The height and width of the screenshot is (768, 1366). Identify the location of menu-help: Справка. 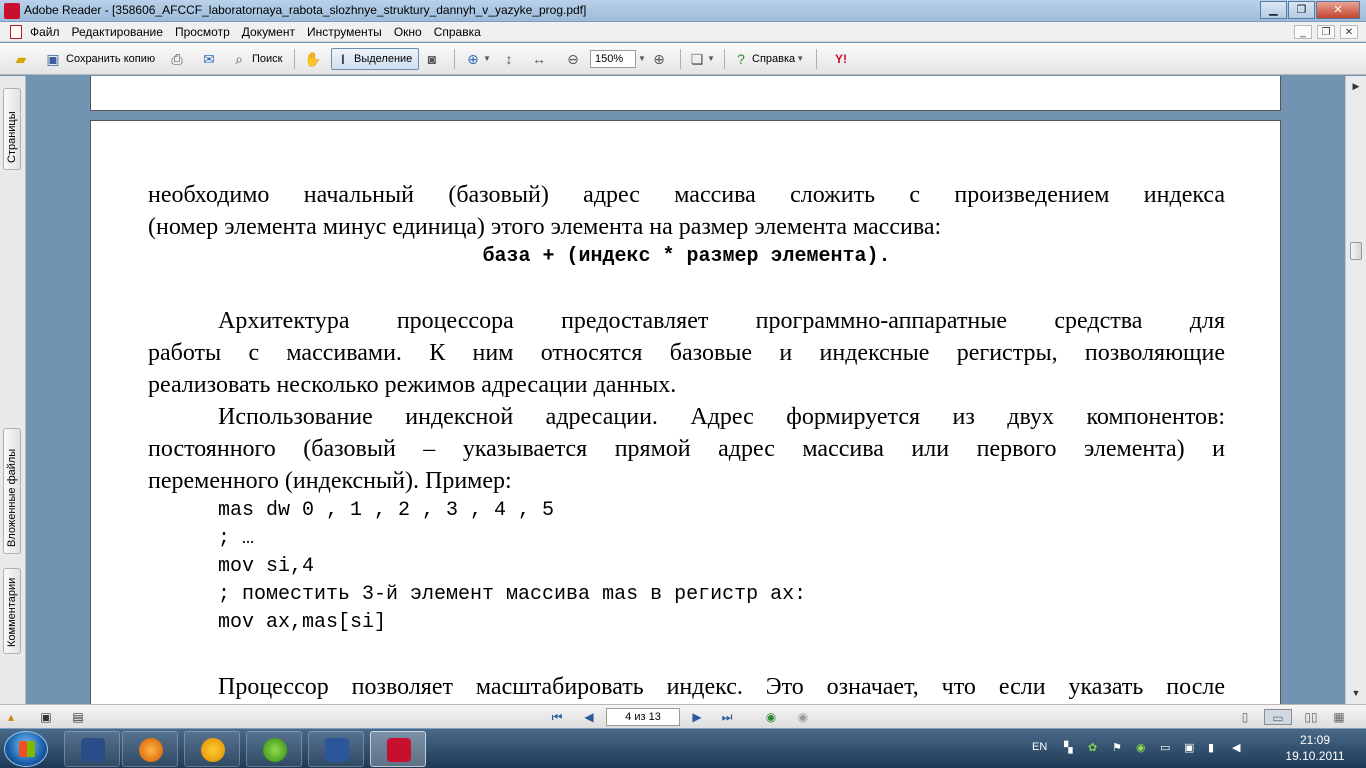
(457, 32).